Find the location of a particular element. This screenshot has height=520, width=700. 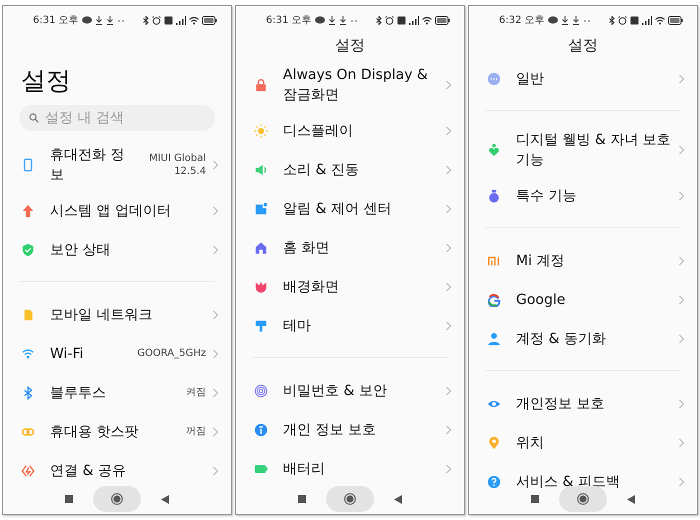

settings-item: 홈 화면 is located at coordinates (350, 247).